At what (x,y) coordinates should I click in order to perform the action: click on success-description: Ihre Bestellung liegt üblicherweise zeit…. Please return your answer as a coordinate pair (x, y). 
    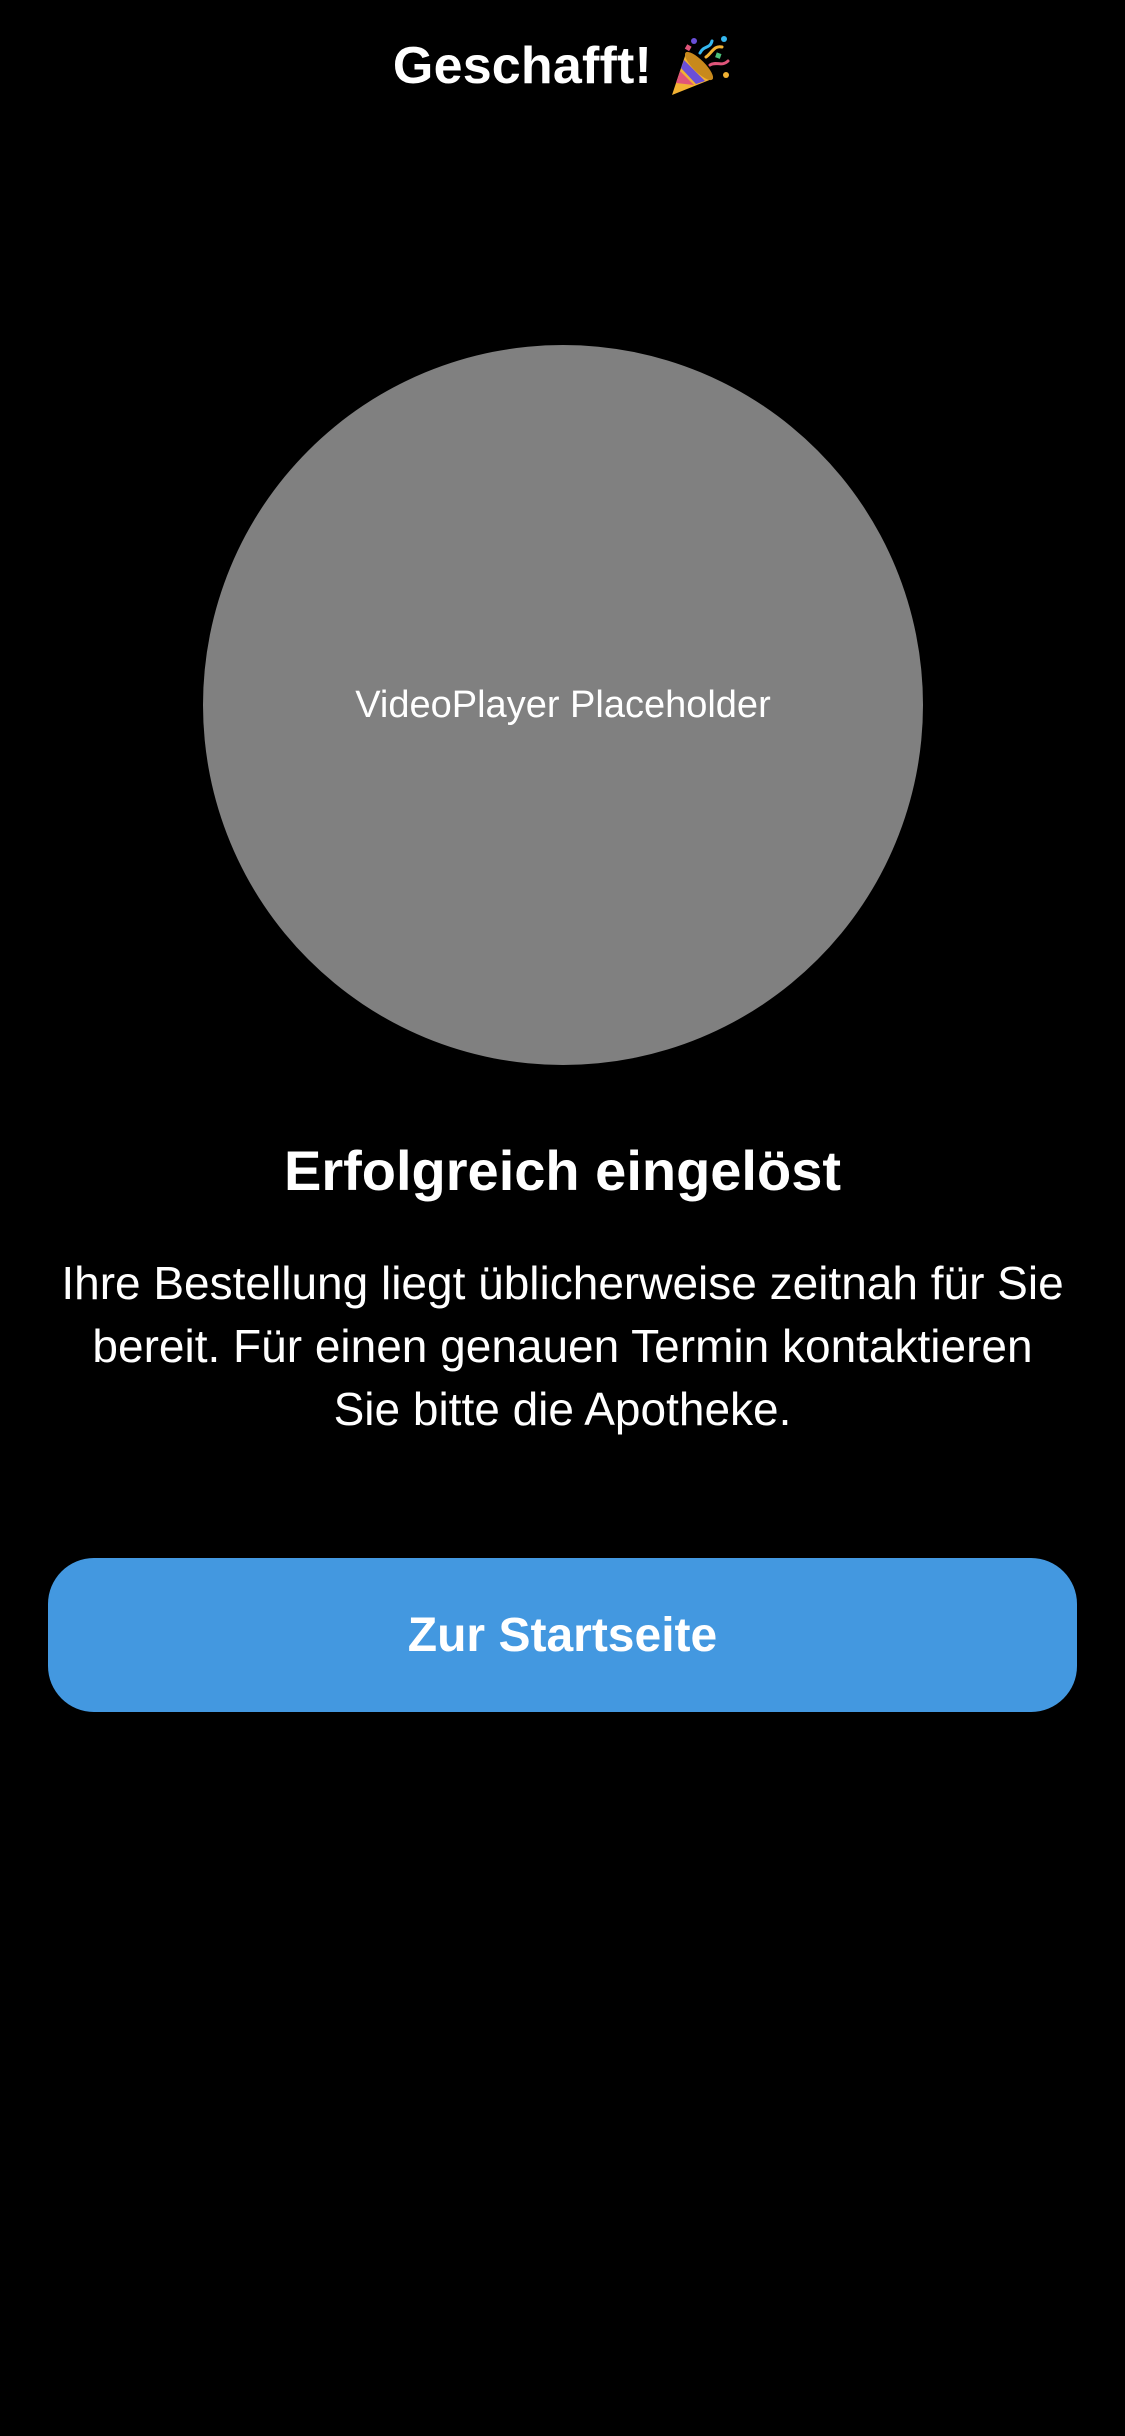
    Looking at the image, I should click on (562, 1346).